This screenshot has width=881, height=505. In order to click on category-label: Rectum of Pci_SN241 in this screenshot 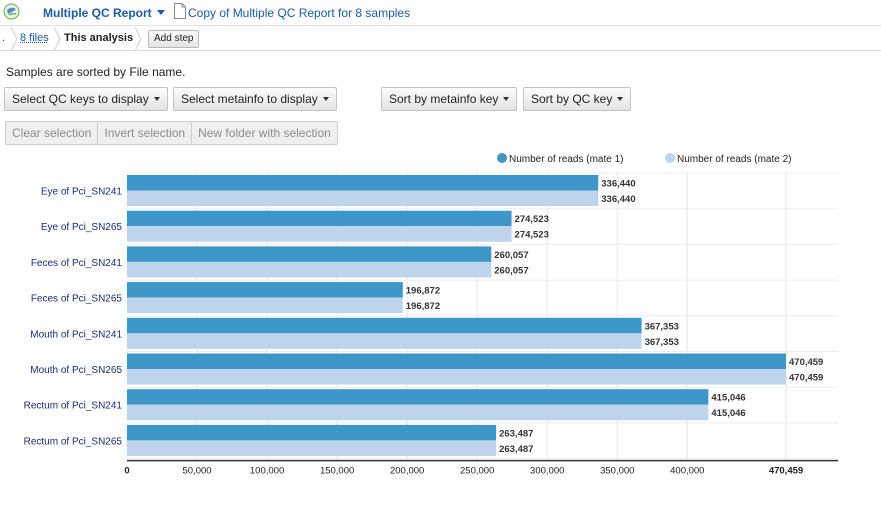, I will do `click(73, 406)`.